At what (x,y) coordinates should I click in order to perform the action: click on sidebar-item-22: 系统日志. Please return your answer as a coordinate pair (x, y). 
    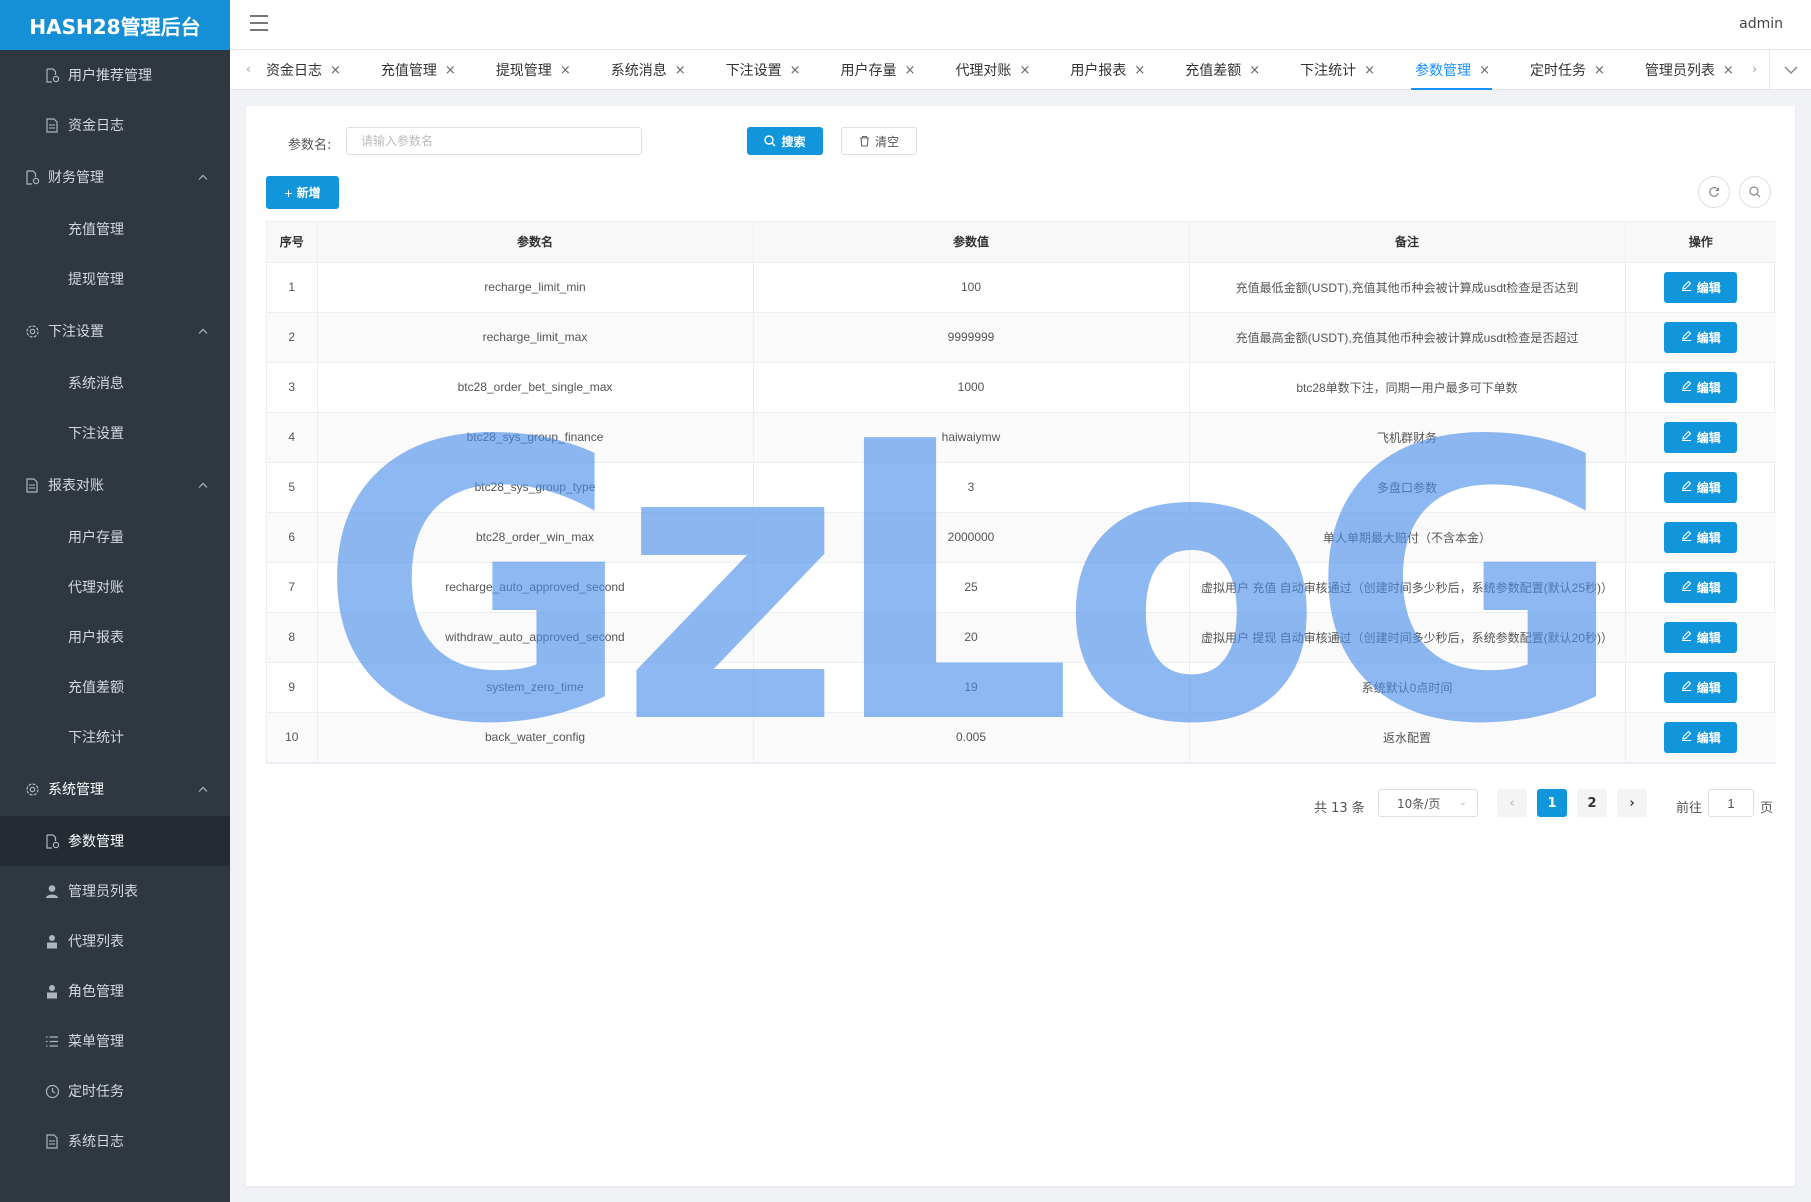
    Looking at the image, I should click on (115, 1141).